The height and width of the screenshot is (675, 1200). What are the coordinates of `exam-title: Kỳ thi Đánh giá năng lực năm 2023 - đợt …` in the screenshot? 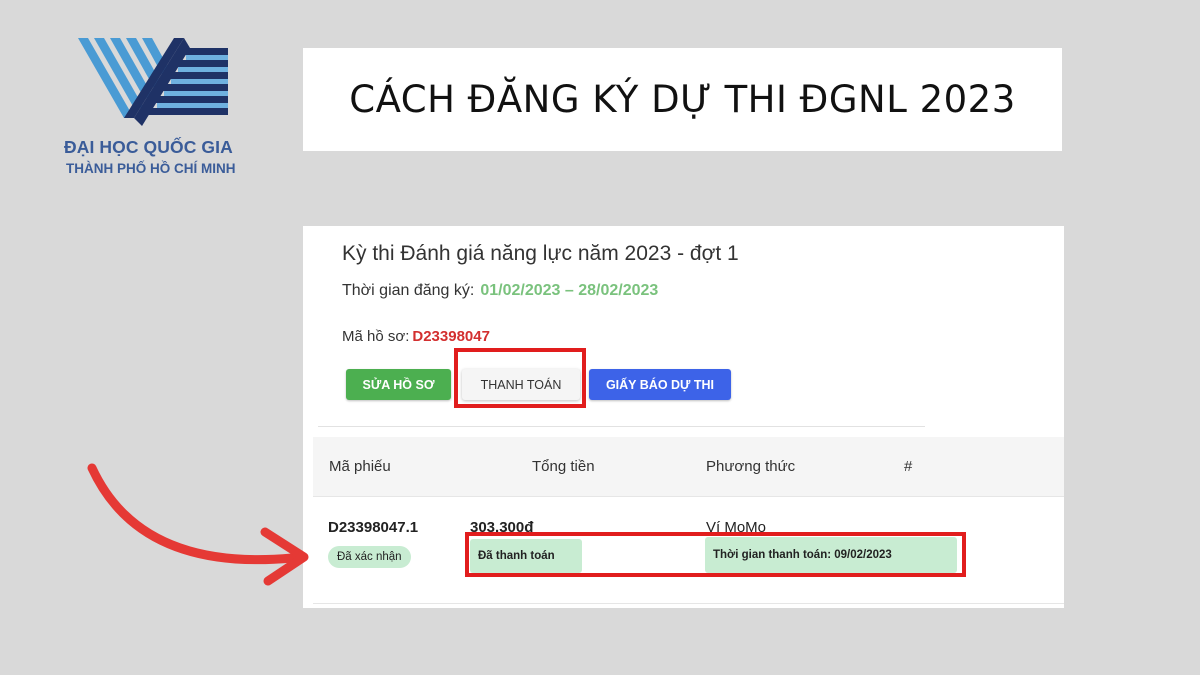 It's located at (540, 253).